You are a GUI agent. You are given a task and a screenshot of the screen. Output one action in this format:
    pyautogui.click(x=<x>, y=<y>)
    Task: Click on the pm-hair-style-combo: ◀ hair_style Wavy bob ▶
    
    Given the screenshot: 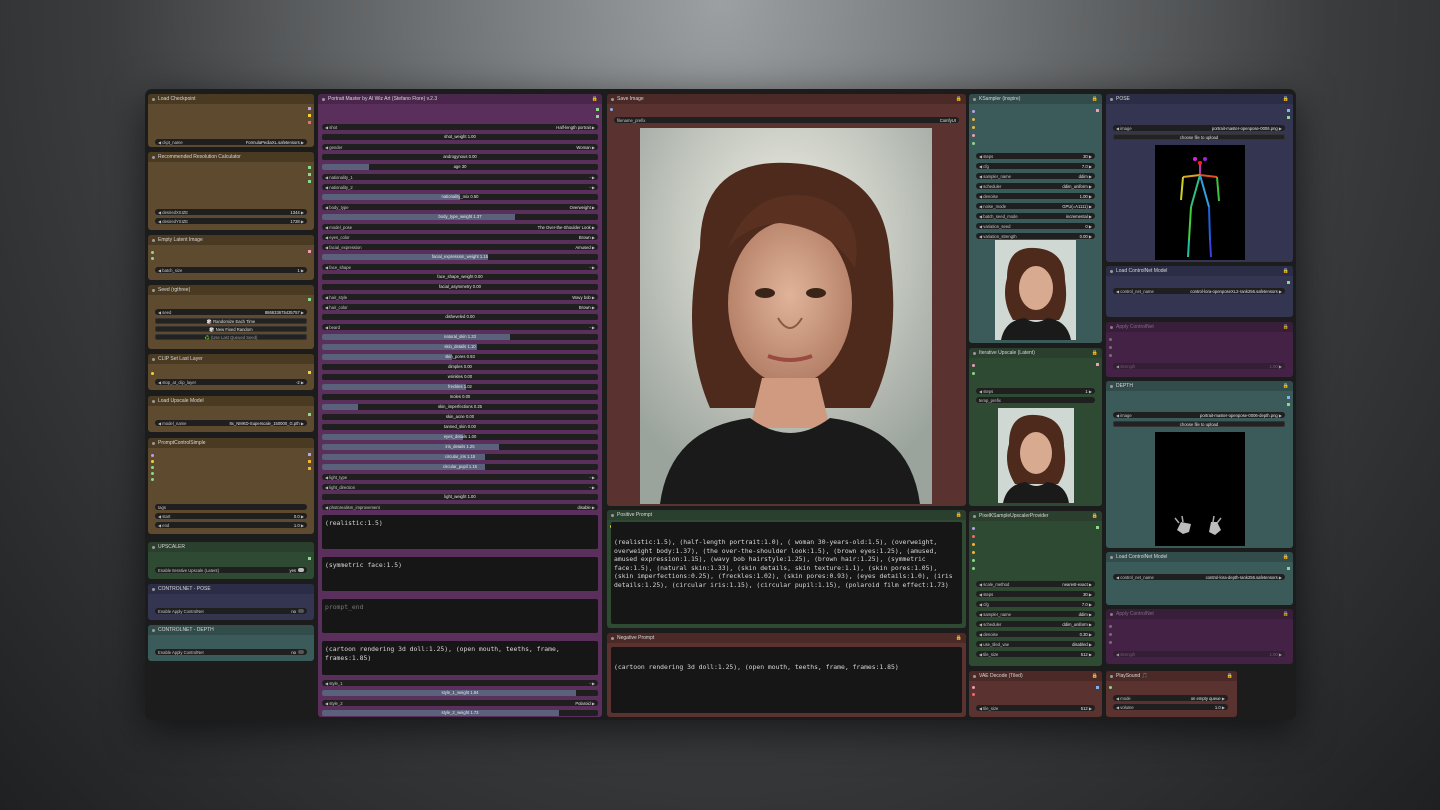 What is the action you would take?
    pyautogui.click(x=460, y=297)
    